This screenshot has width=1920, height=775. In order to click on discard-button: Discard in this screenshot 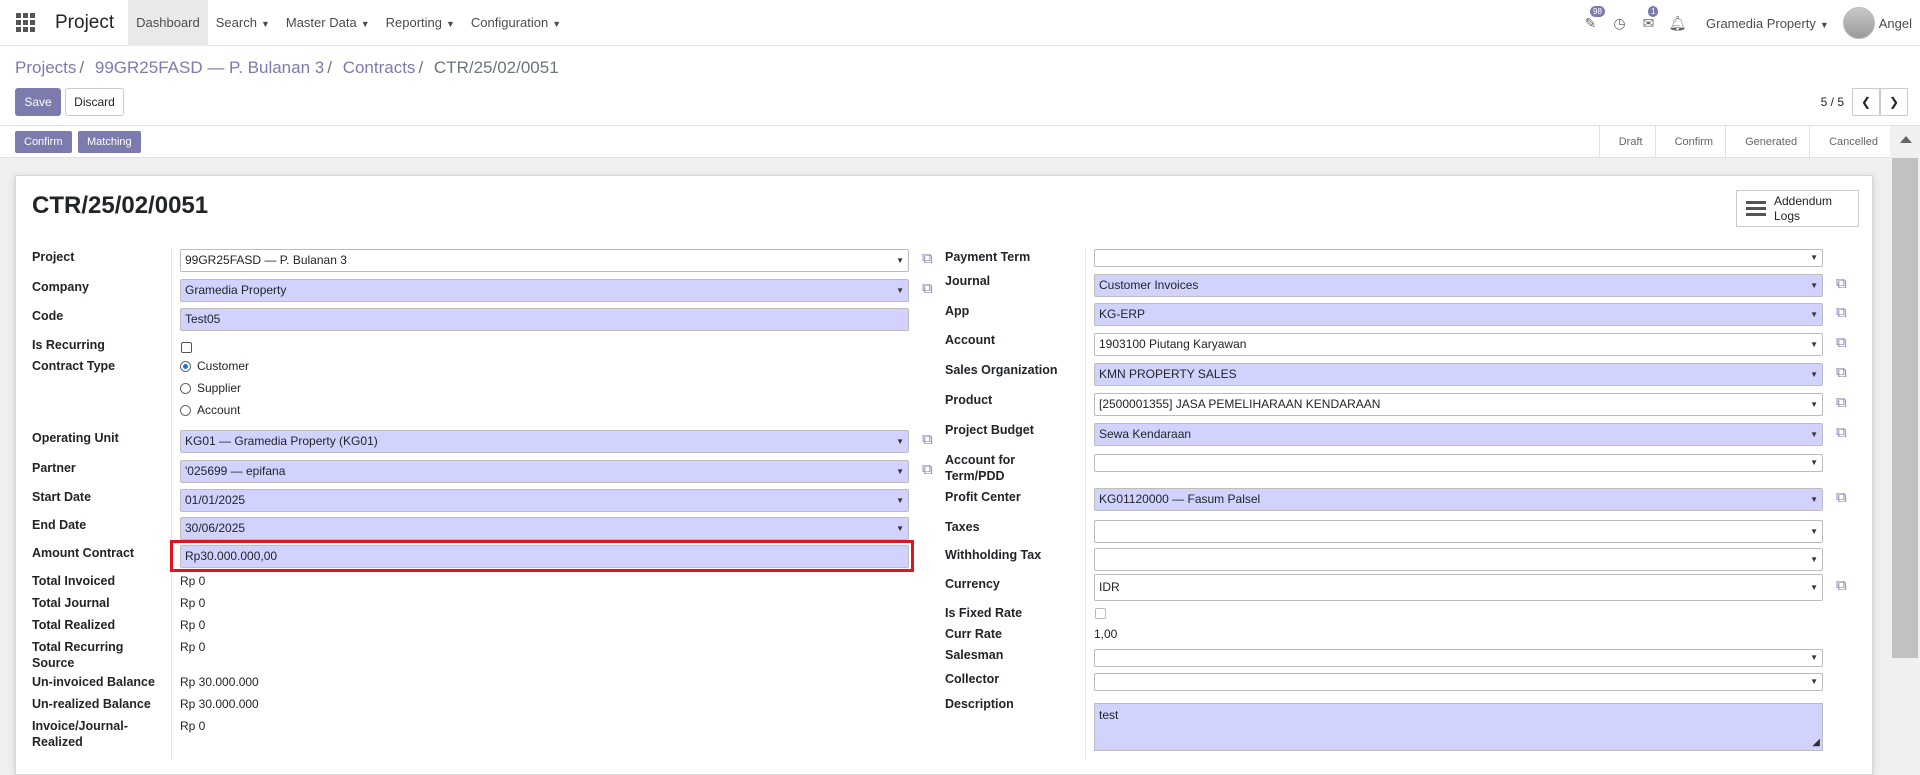, I will do `click(94, 102)`.